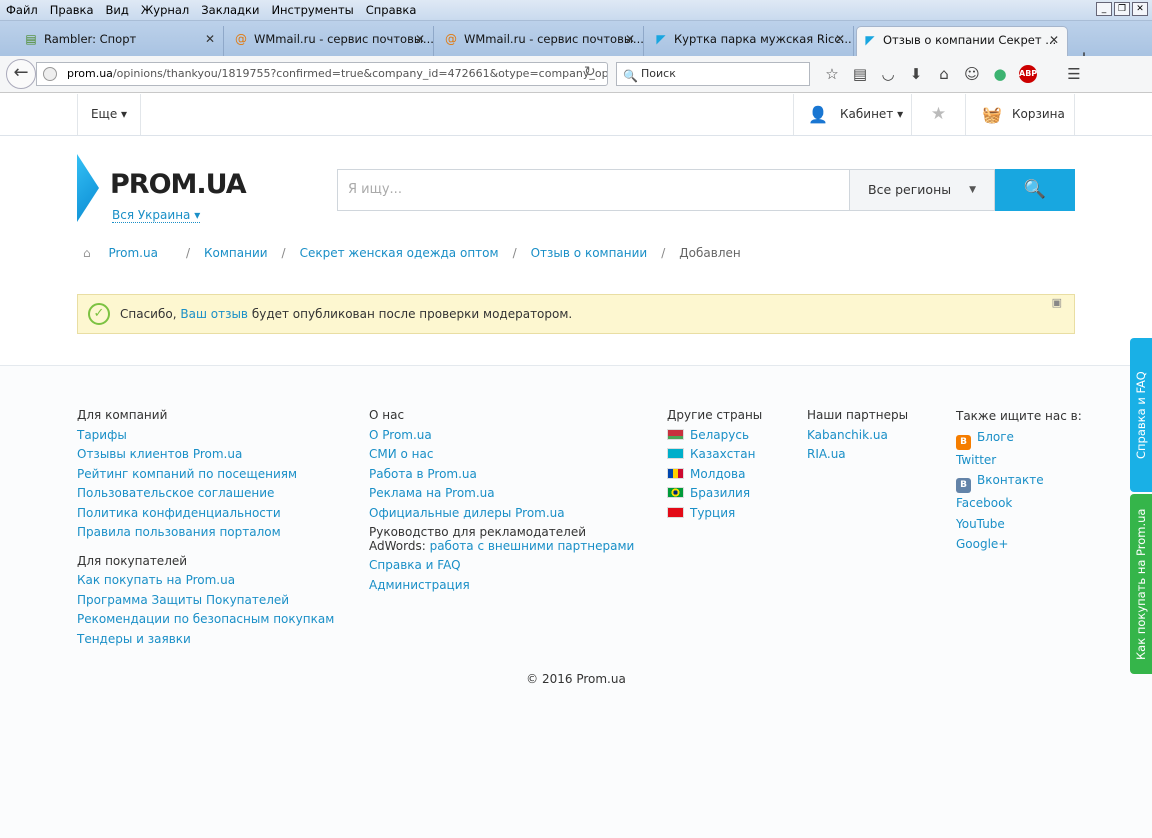 This screenshot has width=1152, height=838. Describe the element at coordinates (451, 39) in the screenshot. I see `wmmail-icon: @` at that location.